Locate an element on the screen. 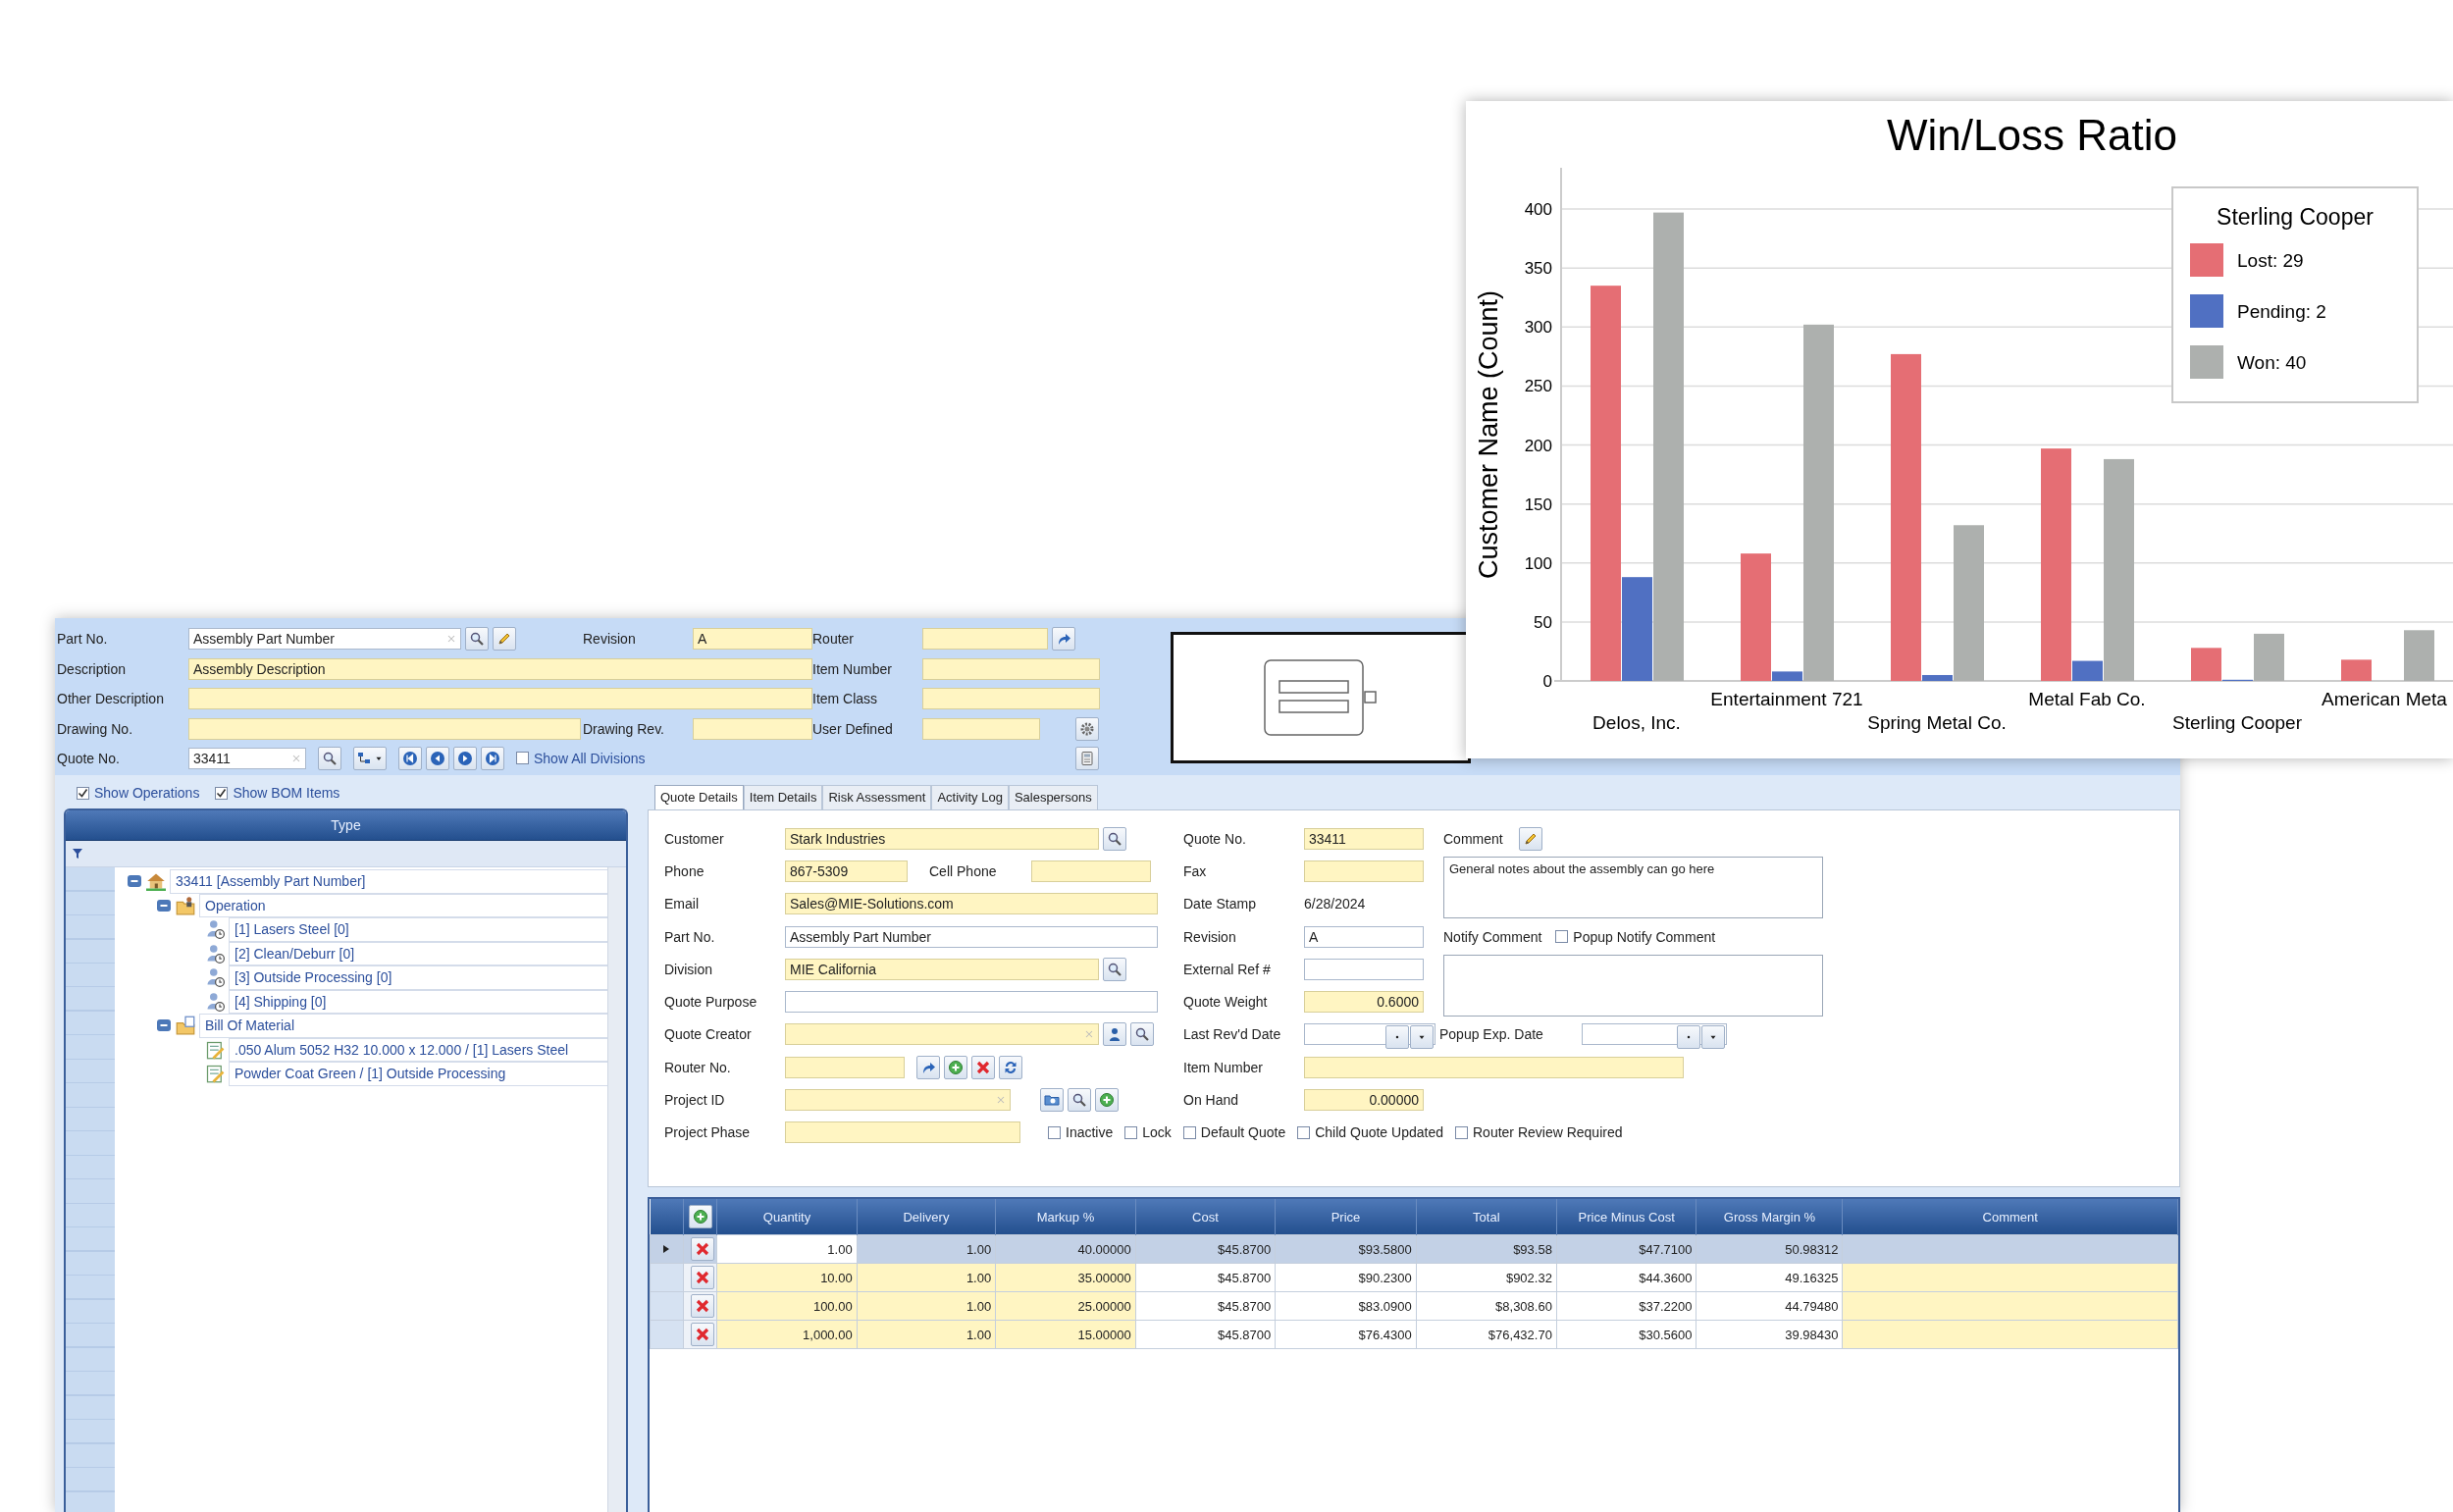  input-field: 0.00000 is located at coordinates (1364, 1100).